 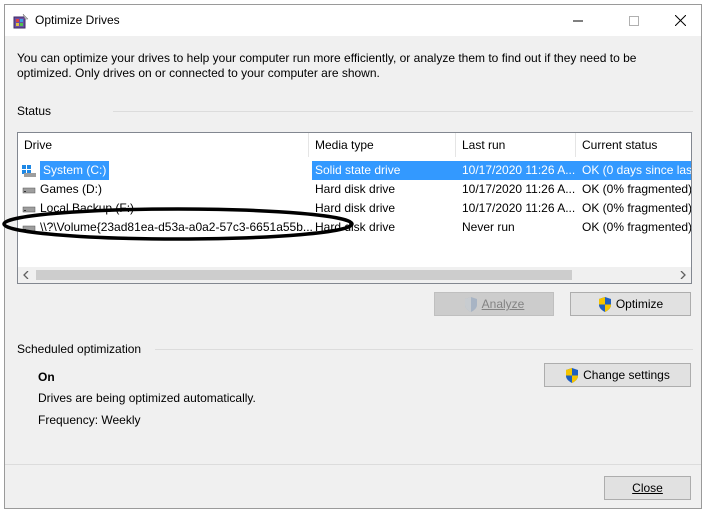 What do you see at coordinates (167, 170) in the screenshot?
I see `drive-cell: System (C:)` at bounding box center [167, 170].